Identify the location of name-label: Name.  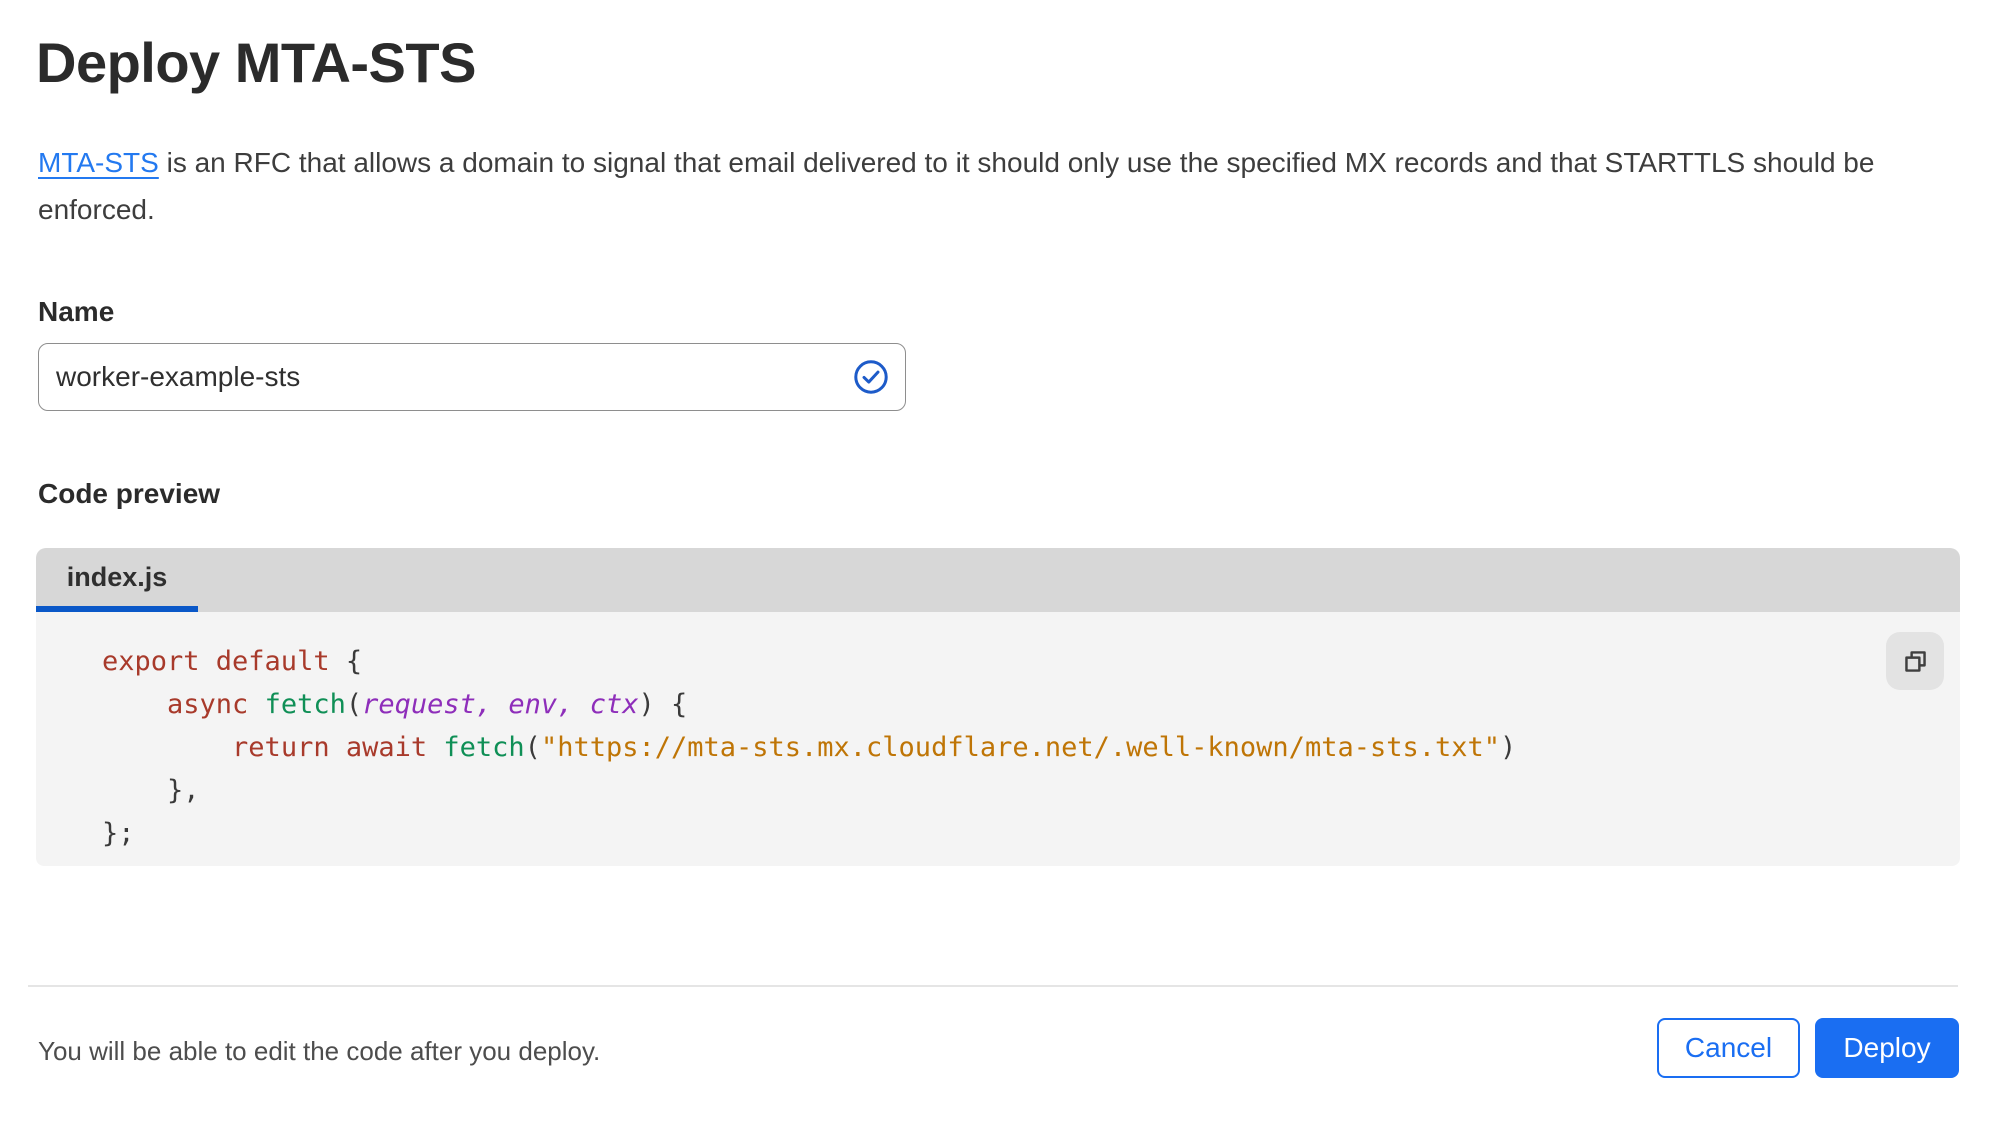
(76, 311).